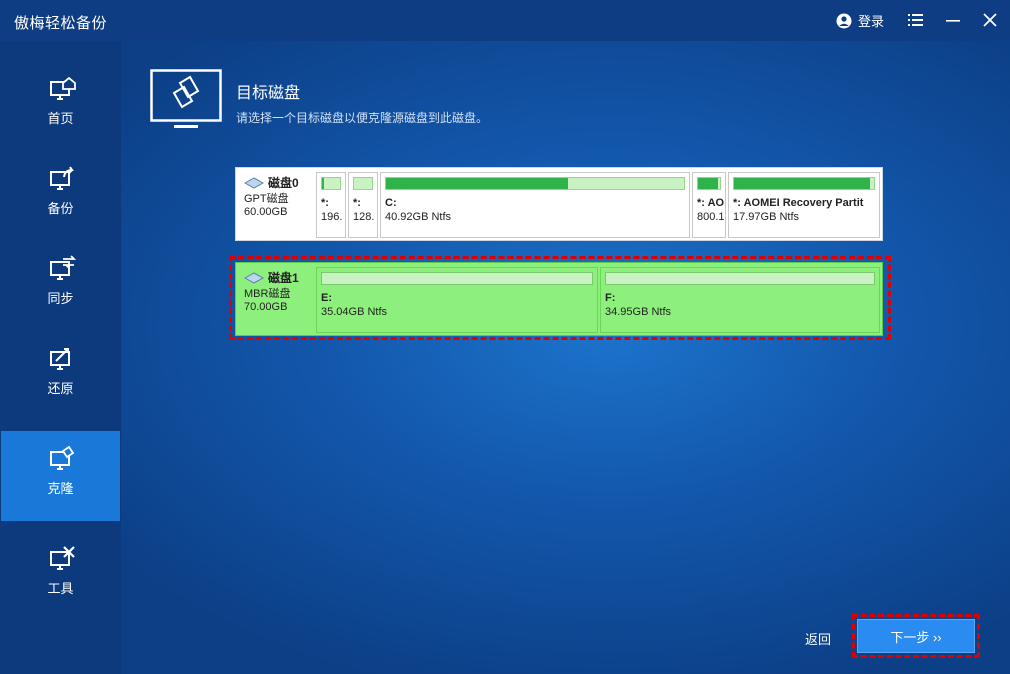 This screenshot has width=1010, height=674. I want to click on sidebar-item-clone: 克隆, so click(60, 476).